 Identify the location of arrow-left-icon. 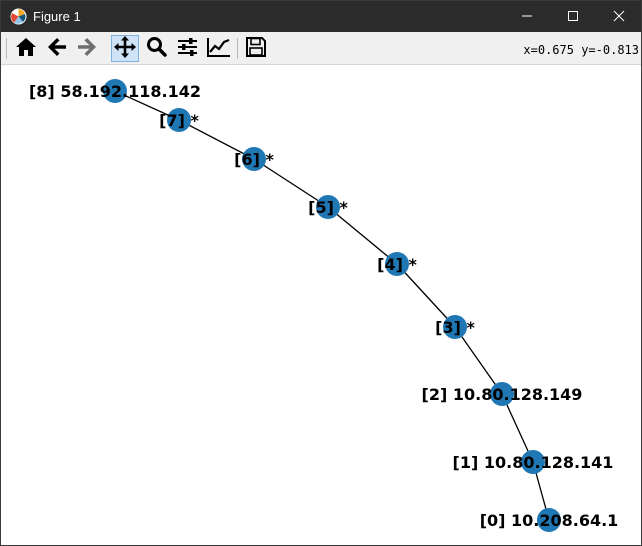
(57, 49).